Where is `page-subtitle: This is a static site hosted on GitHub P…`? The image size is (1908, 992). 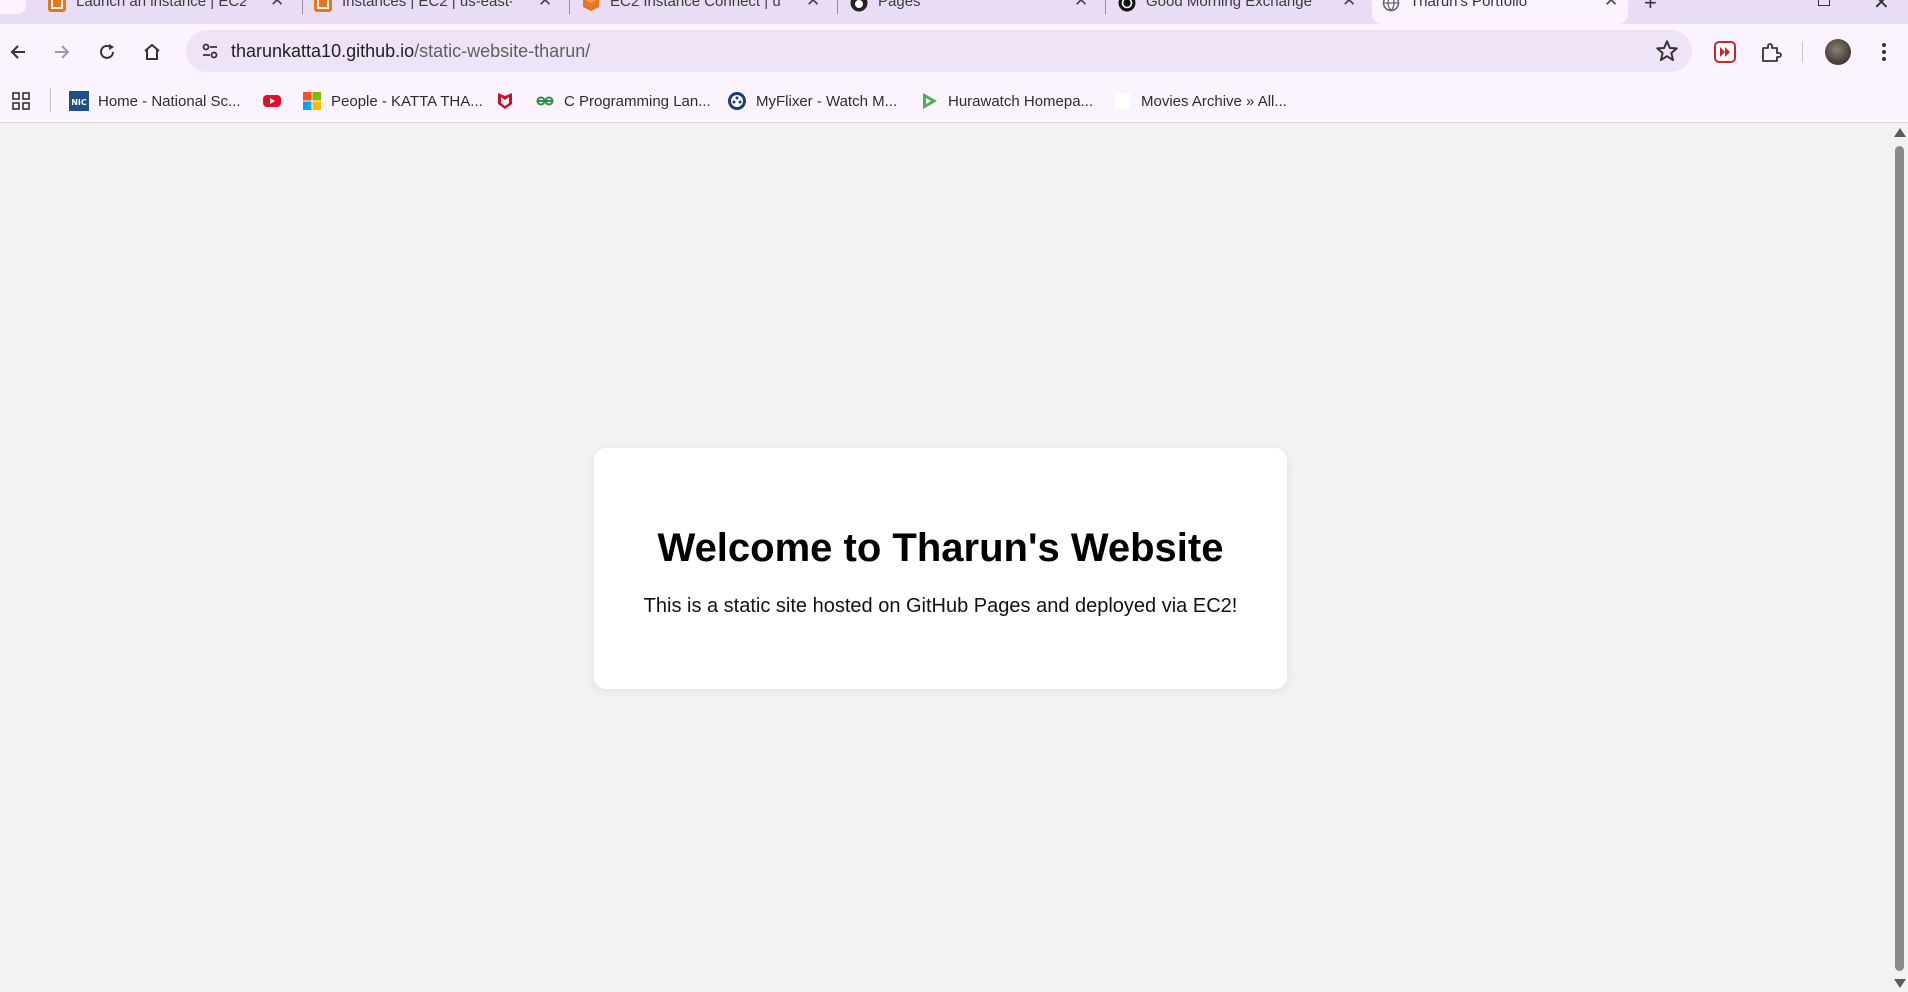
page-subtitle: This is a static site hosted on GitHub P… is located at coordinates (940, 606).